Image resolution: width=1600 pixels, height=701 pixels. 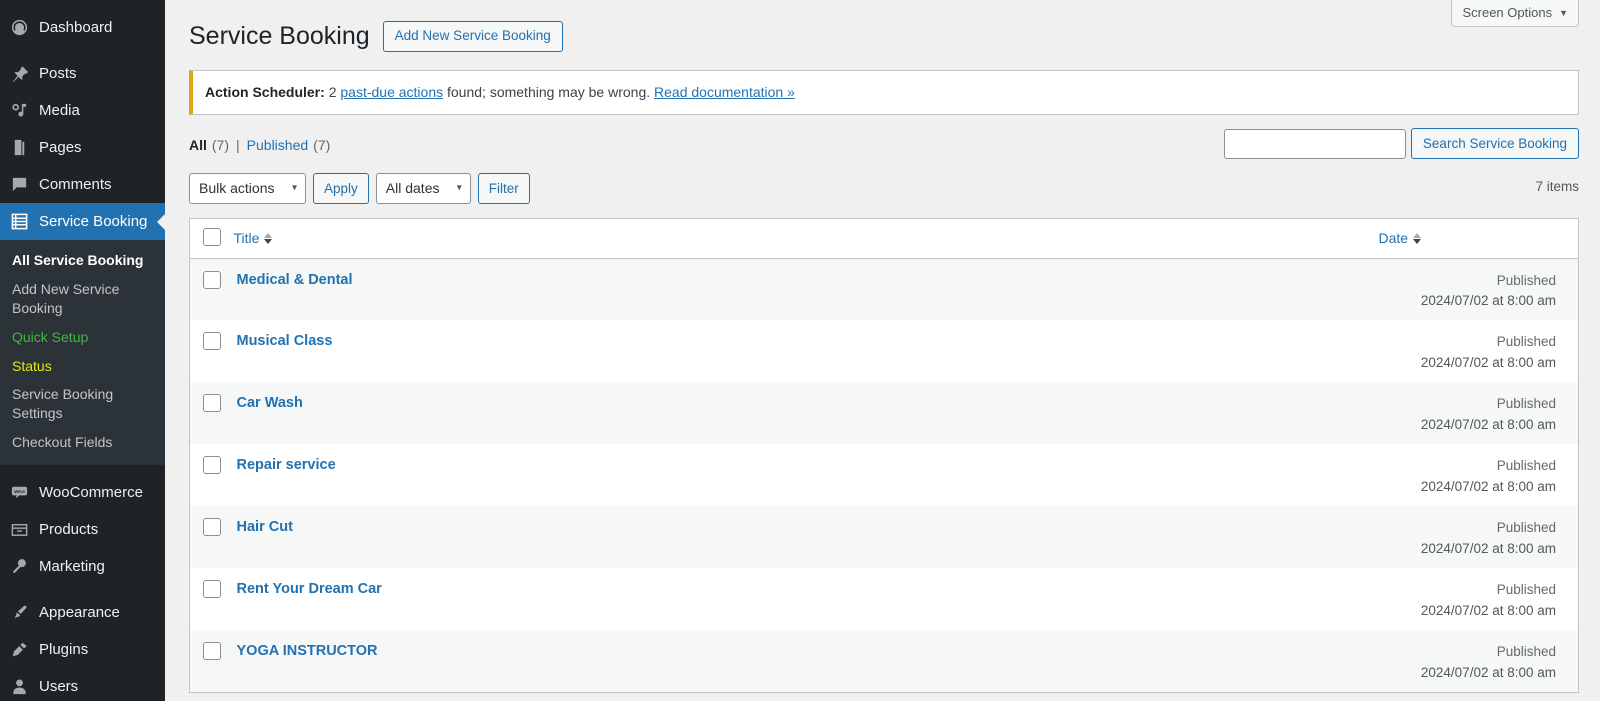 What do you see at coordinates (806, 351) in the screenshot?
I see `row-title-cell: Musical Class` at bounding box center [806, 351].